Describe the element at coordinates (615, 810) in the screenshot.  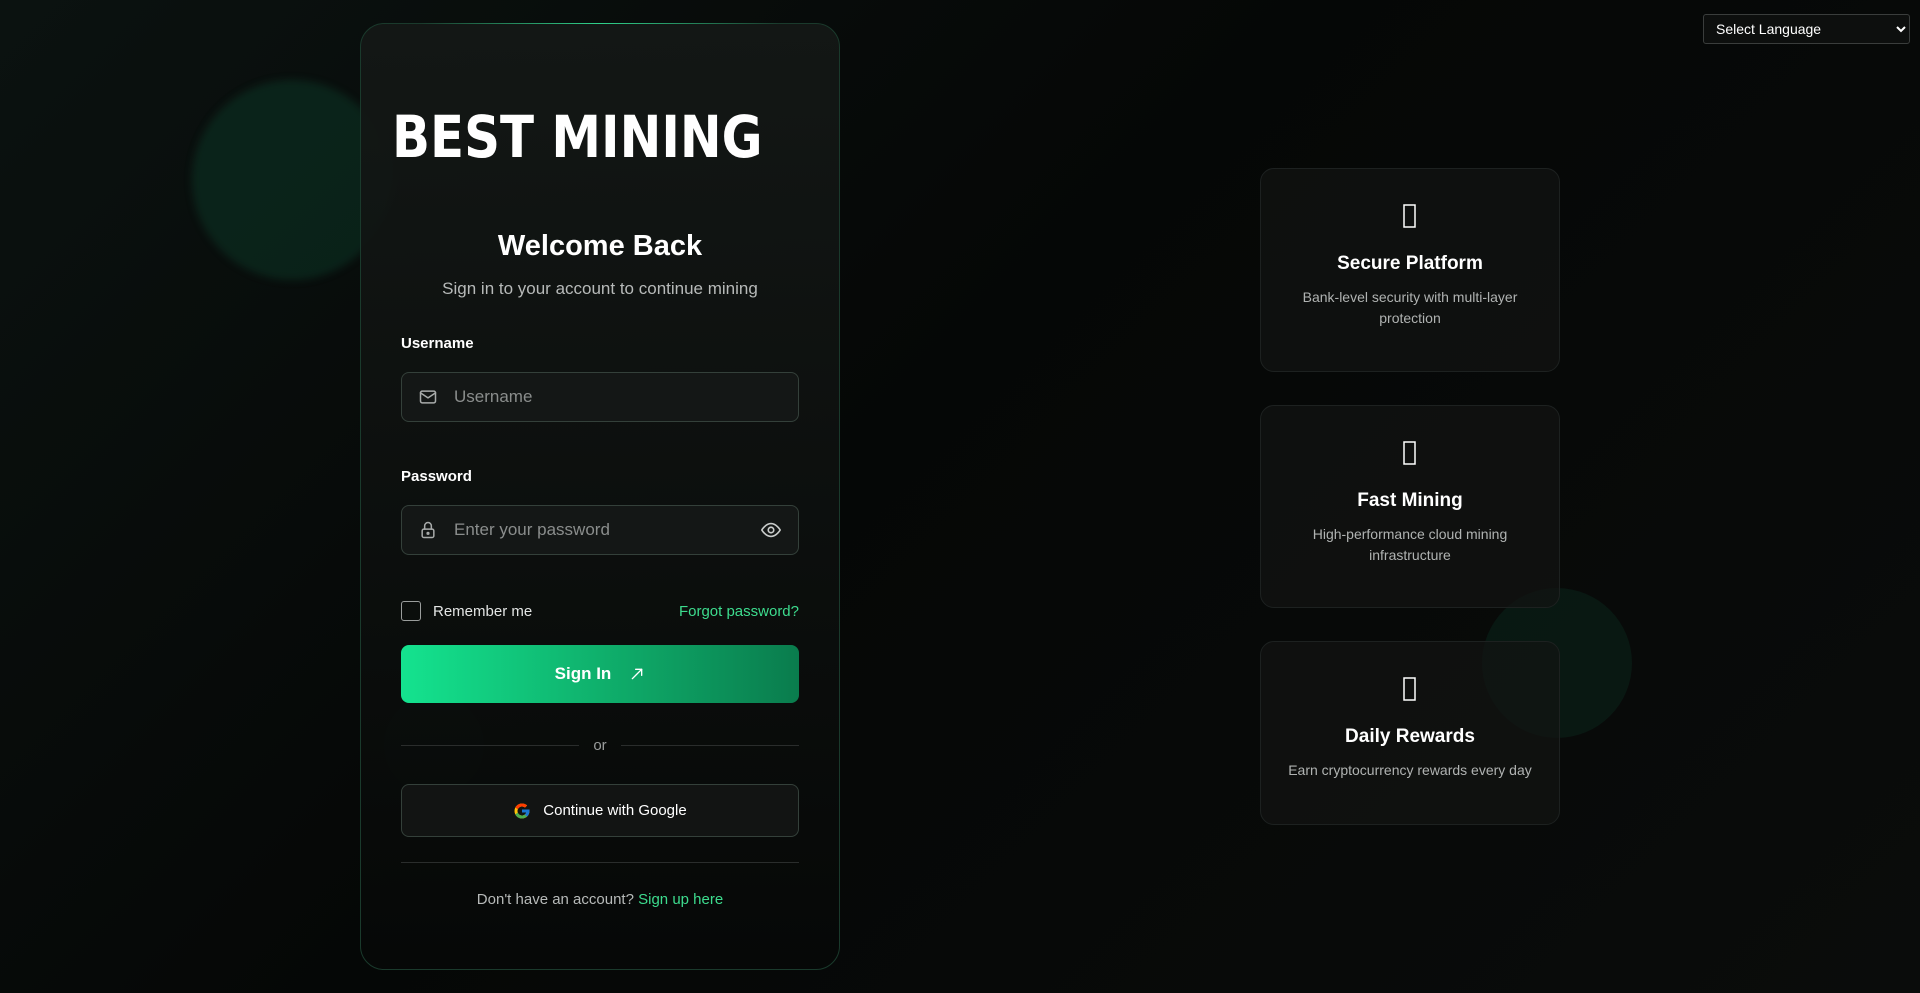
I see `google-signin-label: Continue with Google` at that location.